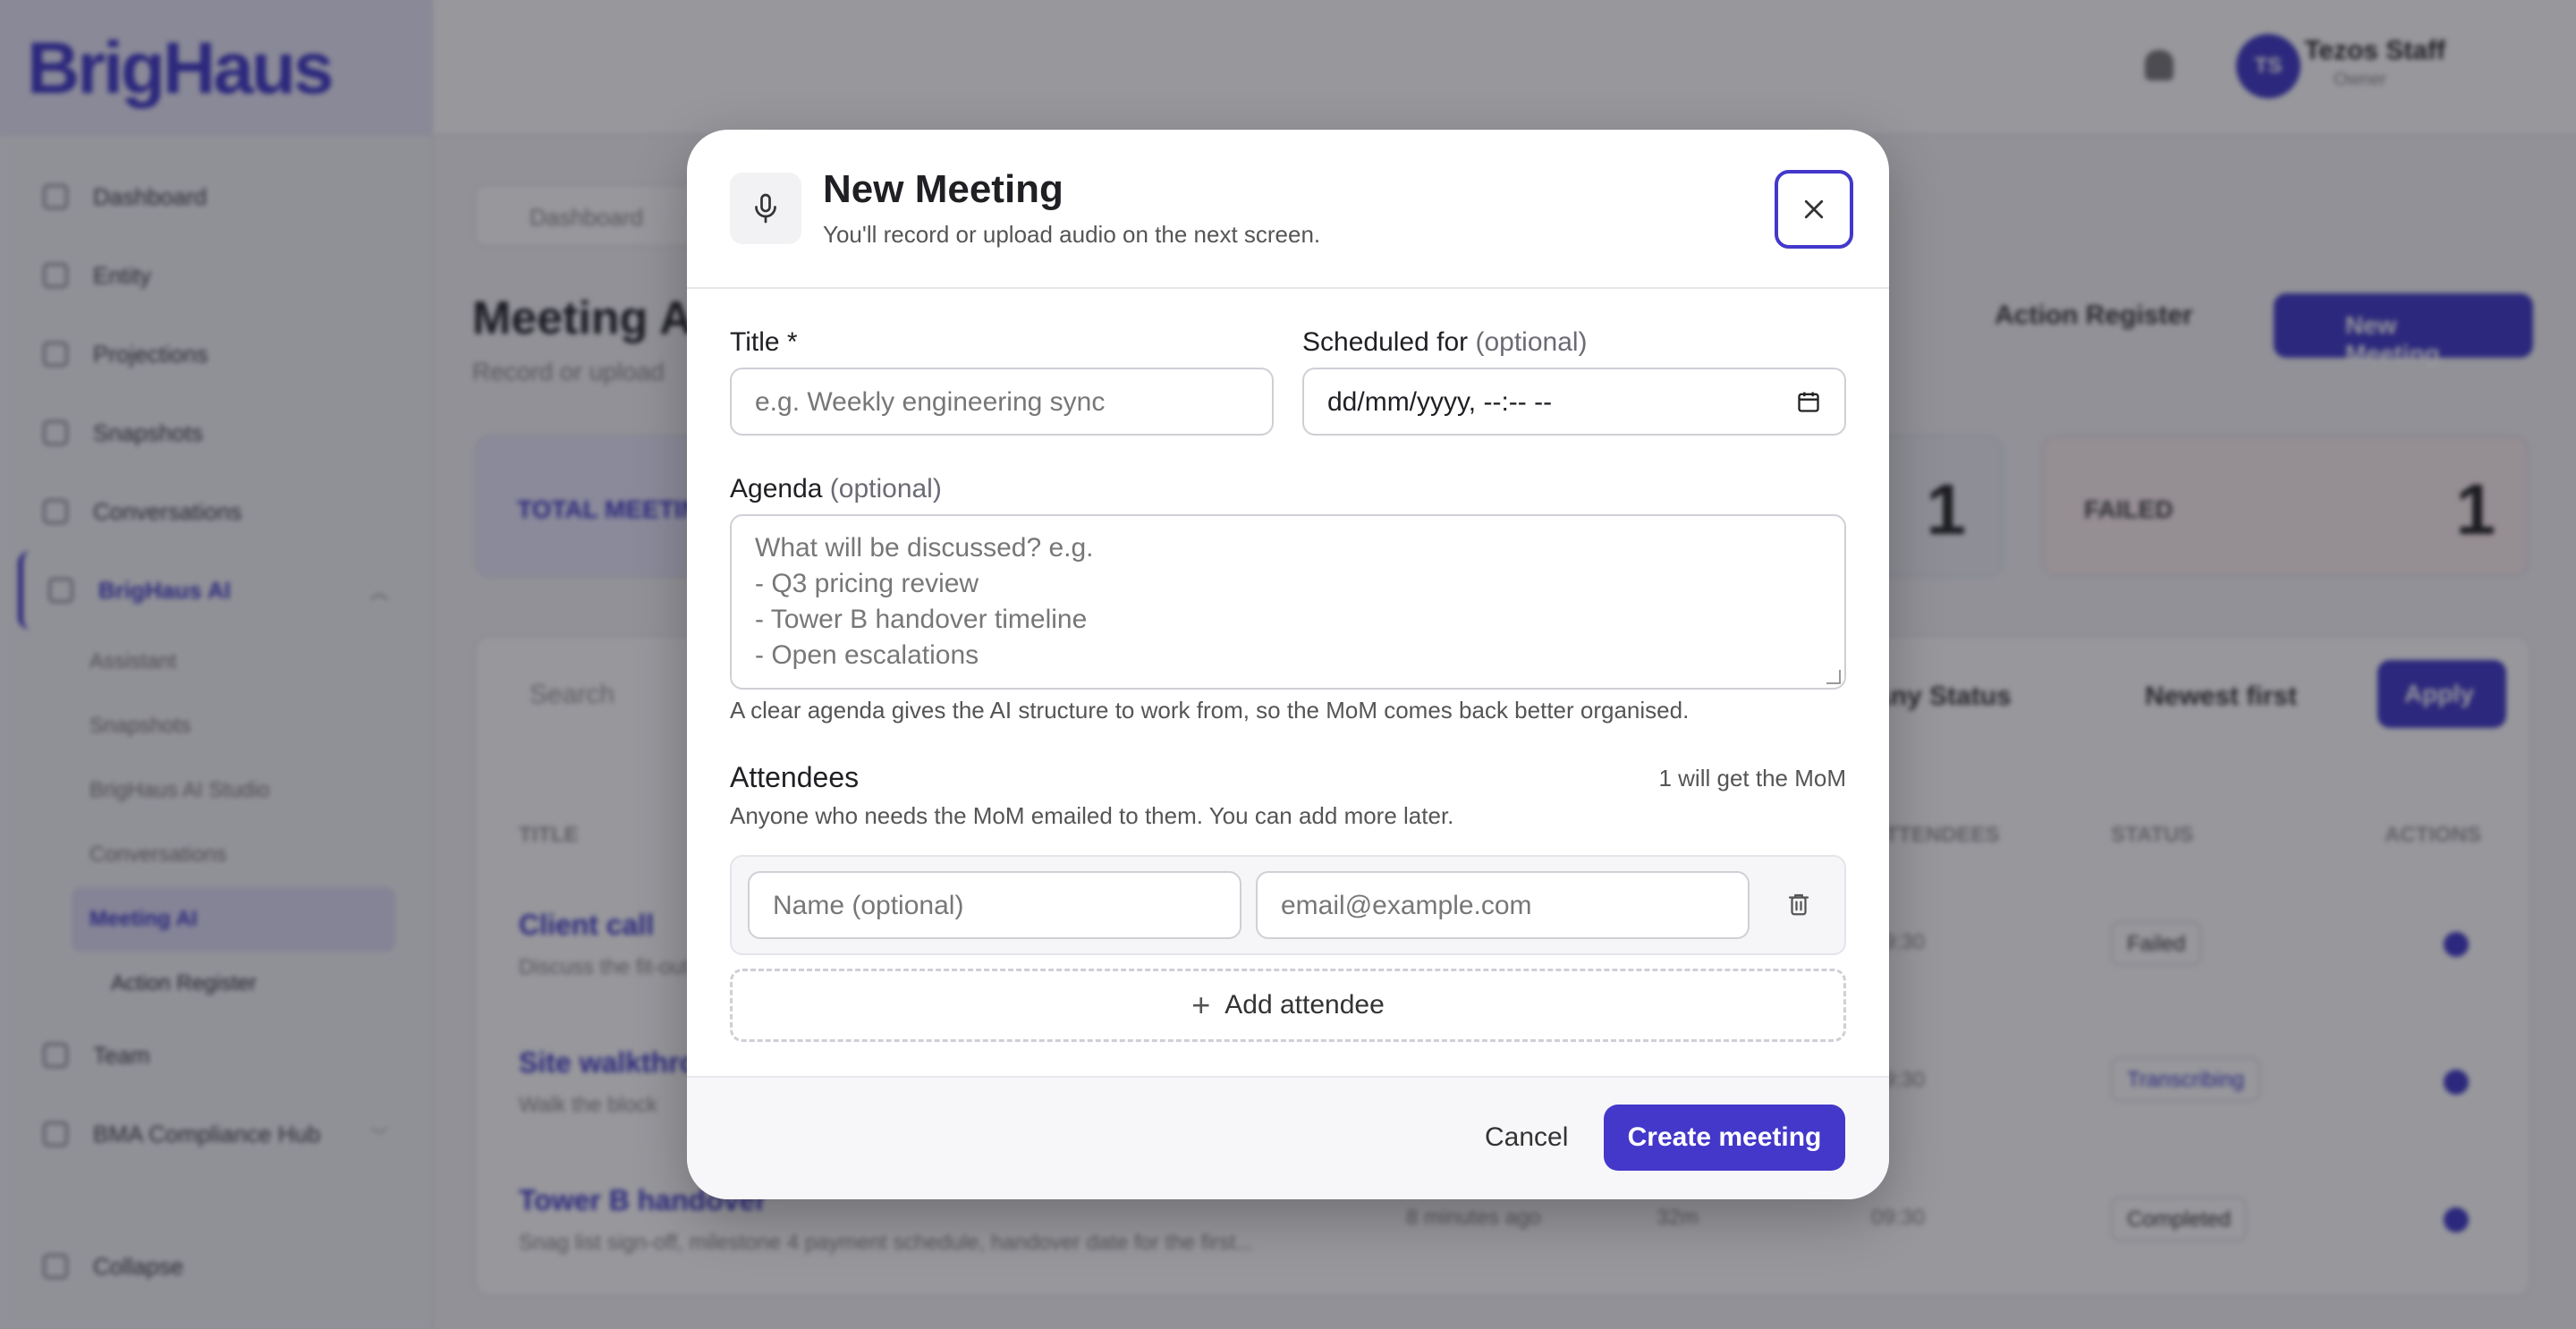 Image resolution: width=2576 pixels, height=1329 pixels. What do you see at coordinates (765, 208) in the screenshot?
I see `mic-icon` at bounding box center [765, 208].